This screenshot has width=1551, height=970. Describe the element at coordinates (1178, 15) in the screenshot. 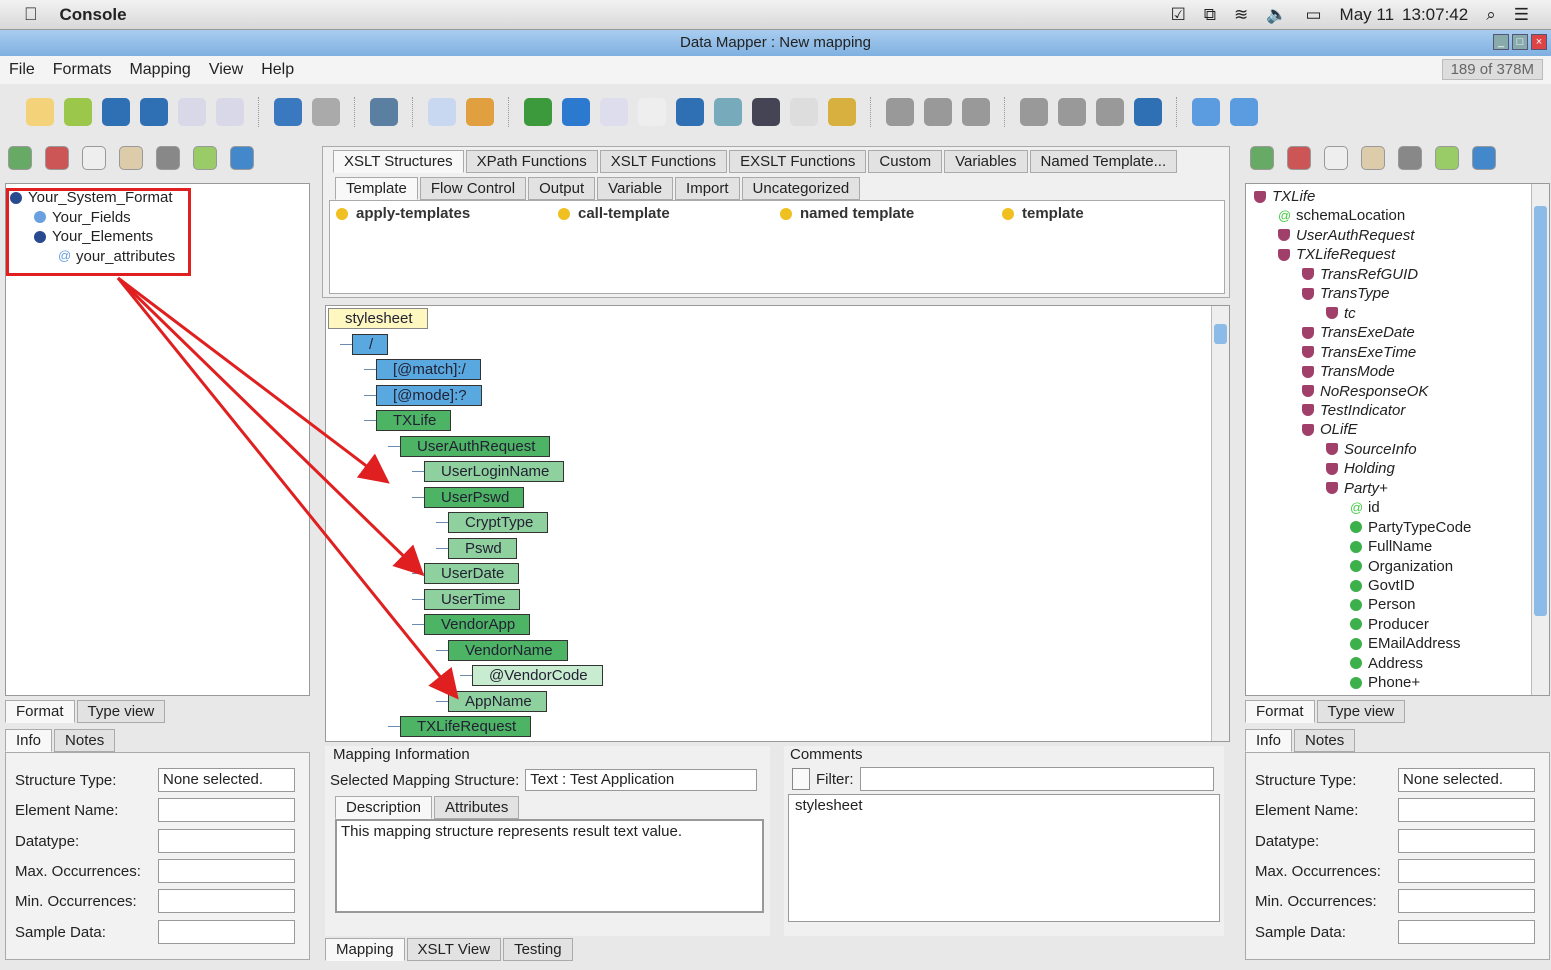

I see `status-icon: ☑` at that location.